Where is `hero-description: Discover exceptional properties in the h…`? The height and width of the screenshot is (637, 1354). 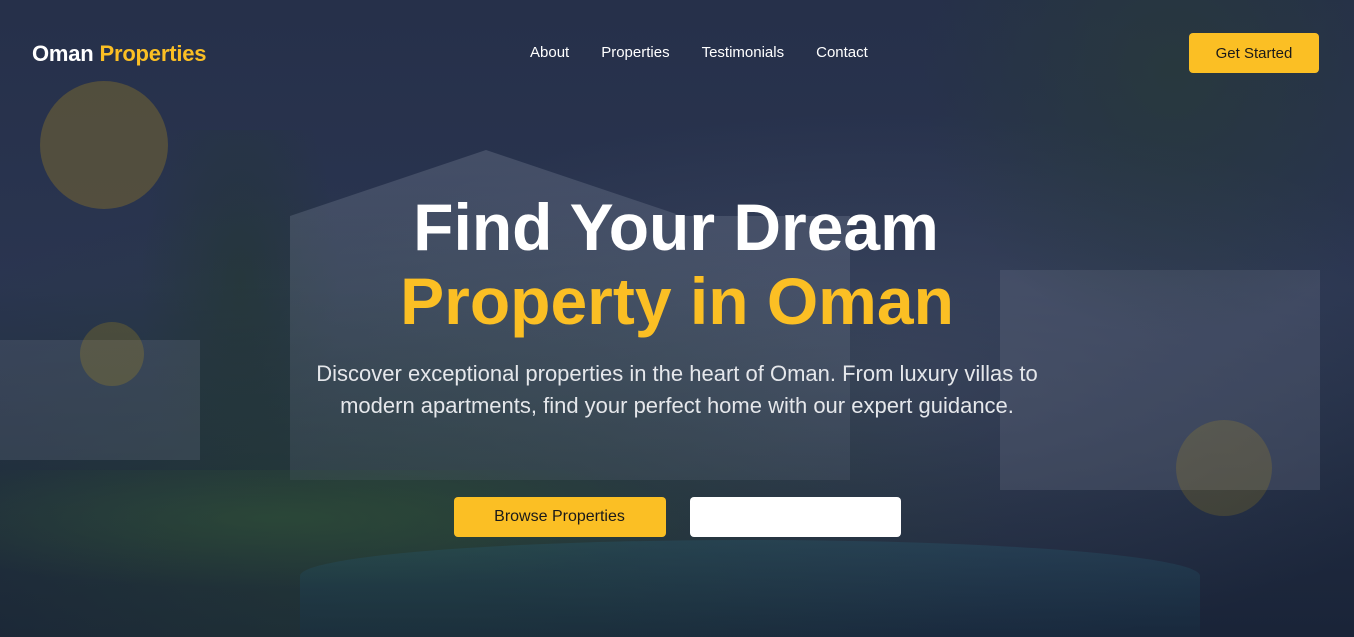
hero-description: Discover exceptional properties in the h… is located at coordinates (677, 389).